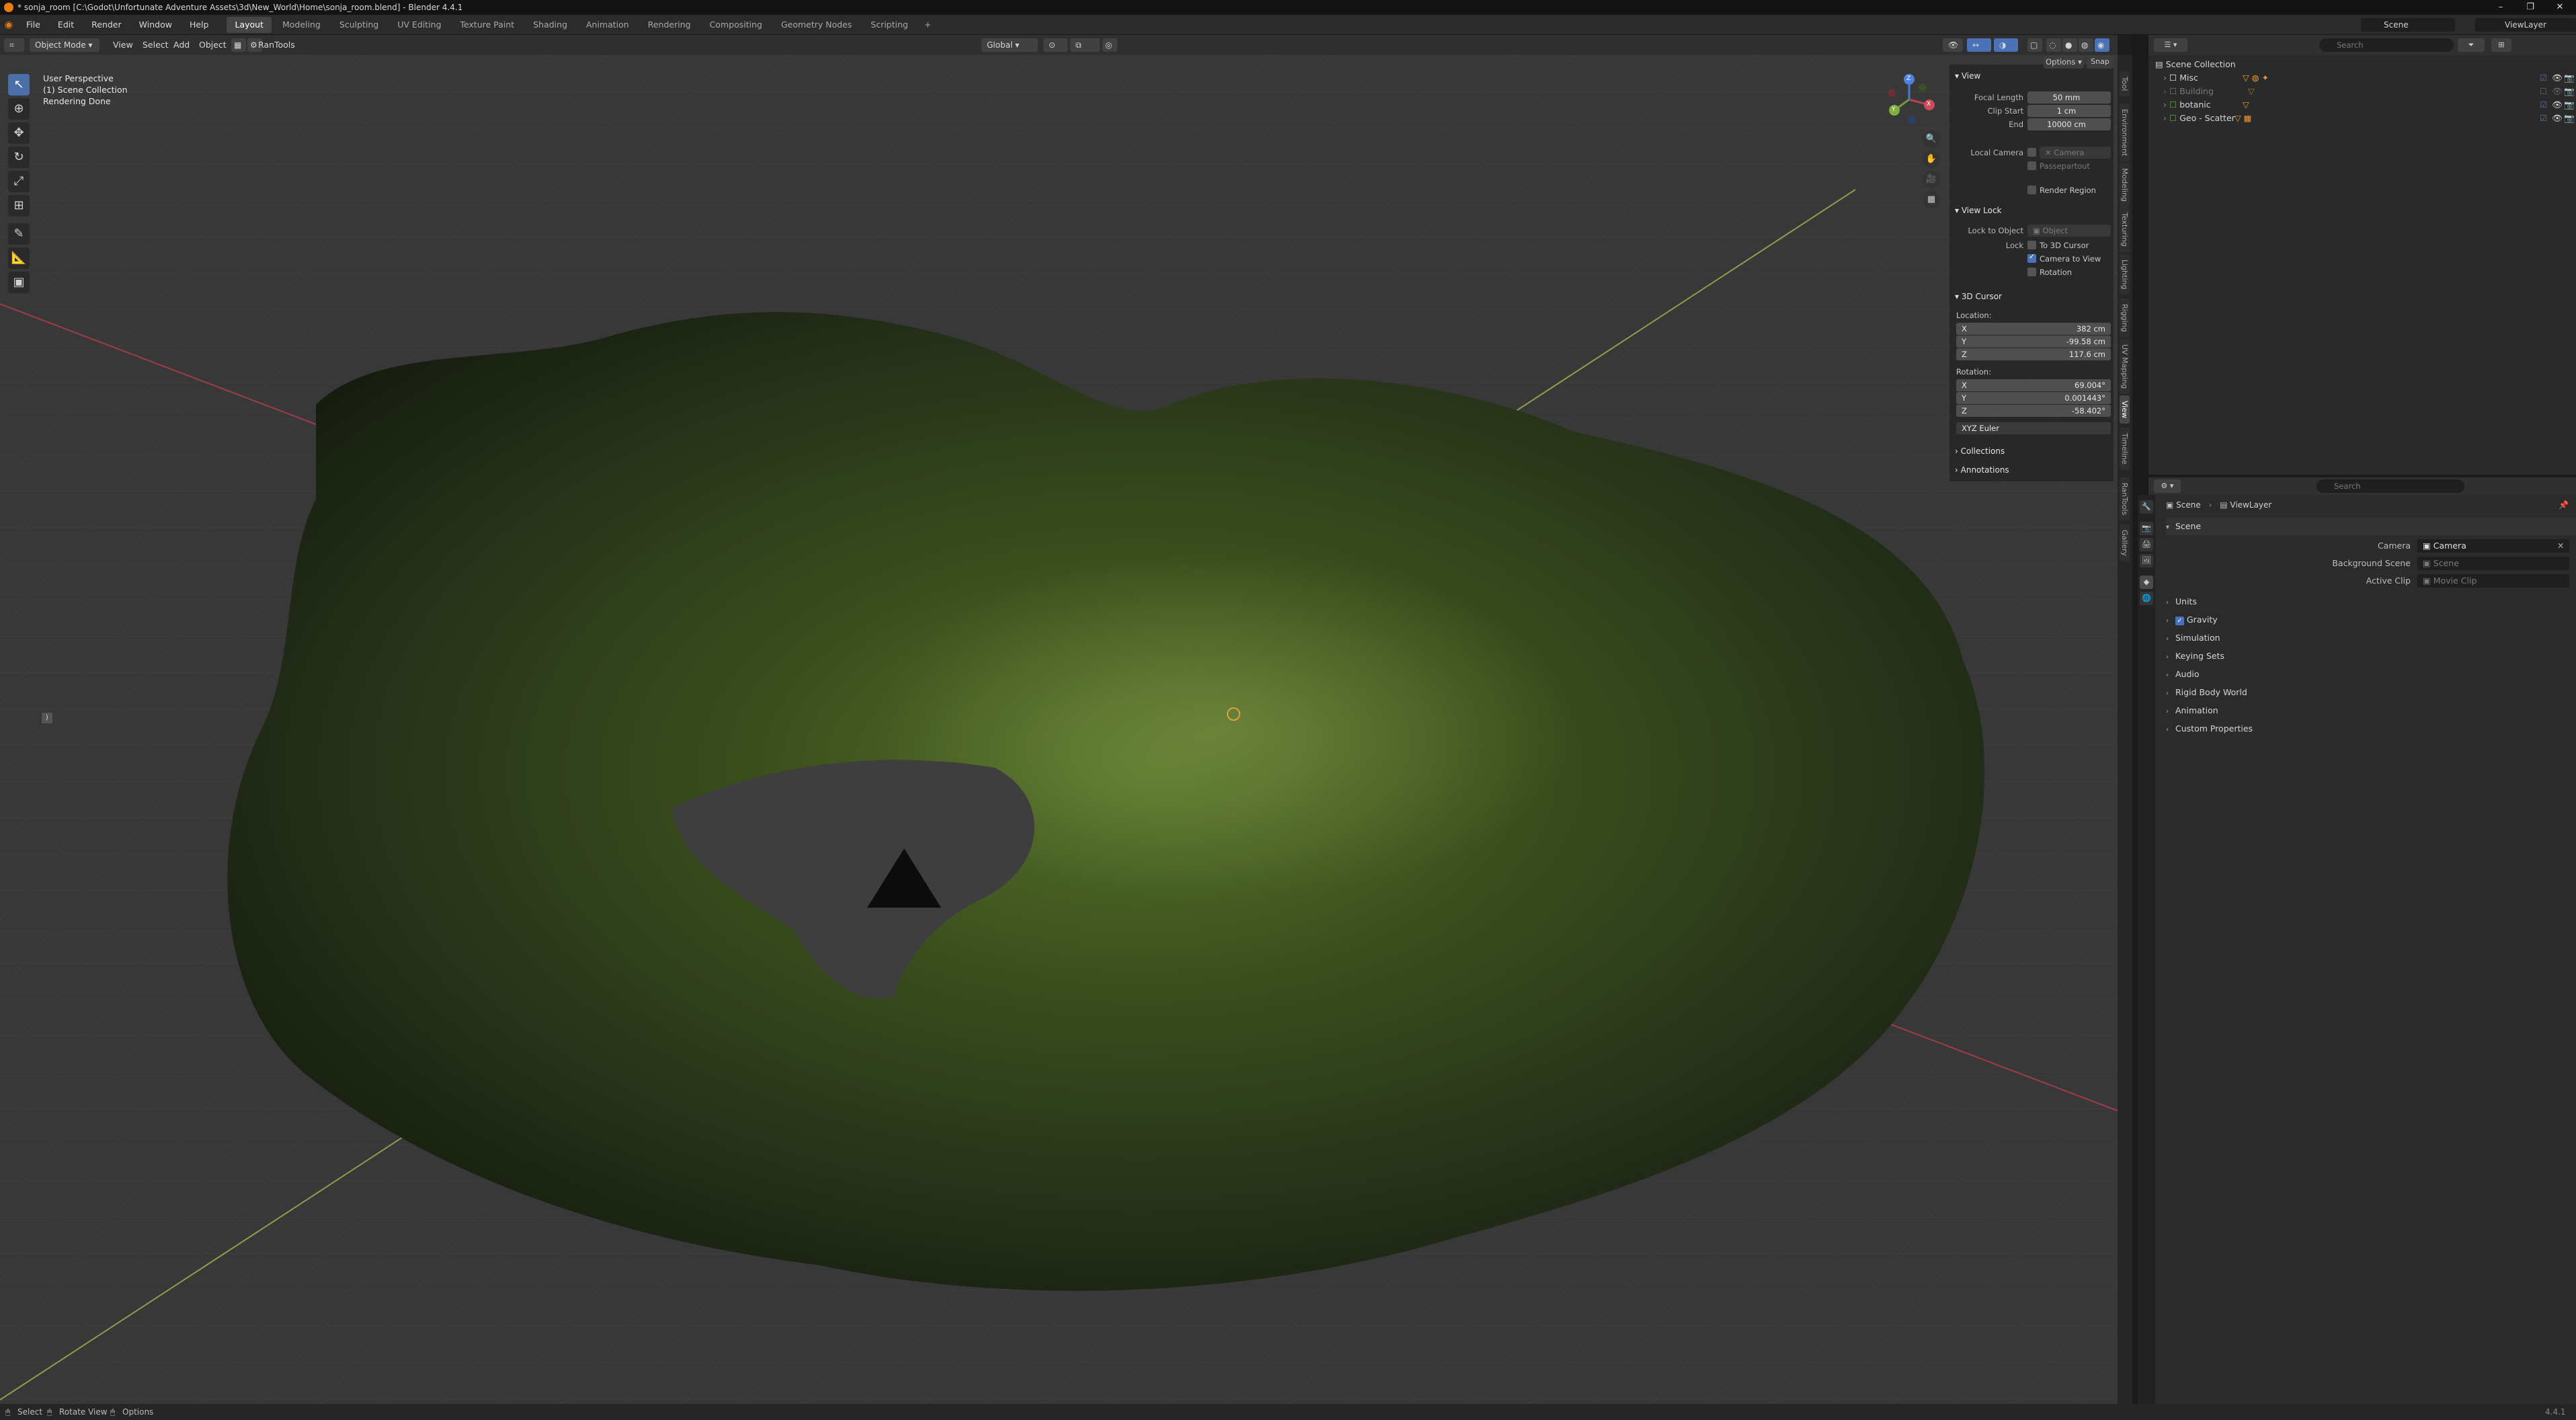 This screenshot has width=2576, height=1420. I want to click on tab-animation: Animation, so click(607, 25).